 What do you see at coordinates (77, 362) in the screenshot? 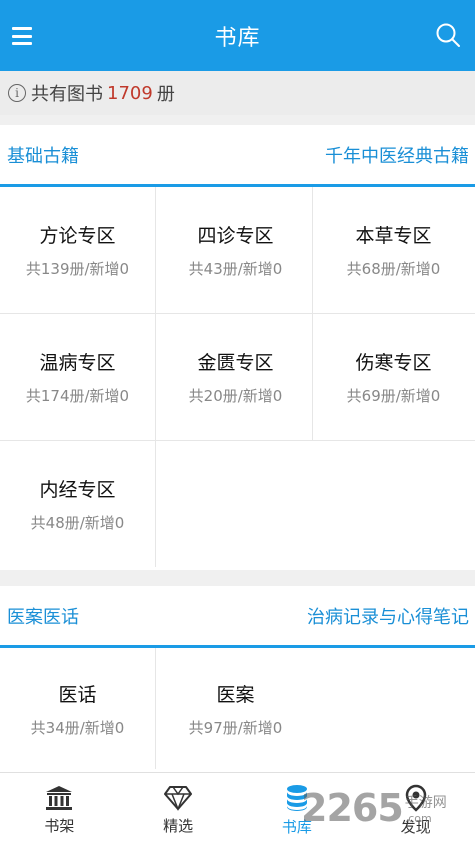
I see `category-name: 温病专区` at bounding box center [77, 362].